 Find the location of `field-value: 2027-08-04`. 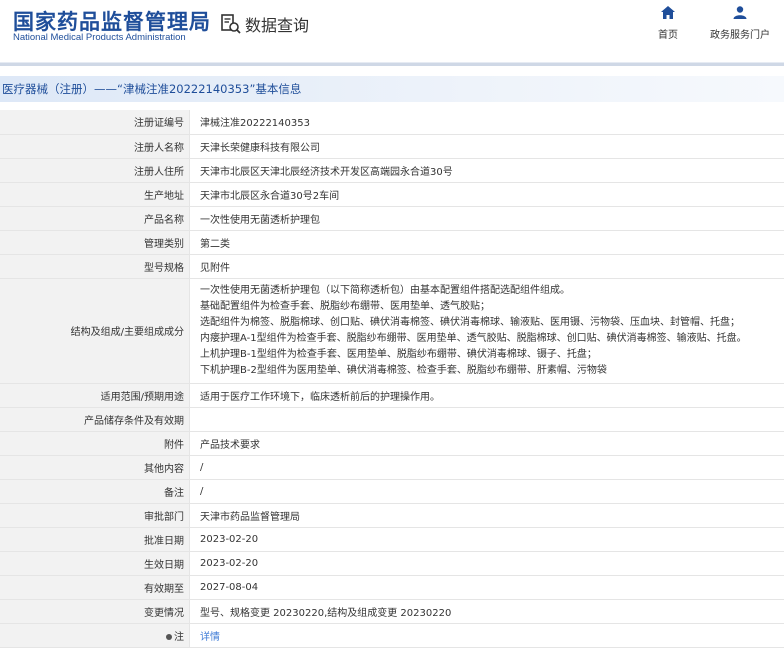

field-value: 2027-08-04 is located at coordinates (486, 587).